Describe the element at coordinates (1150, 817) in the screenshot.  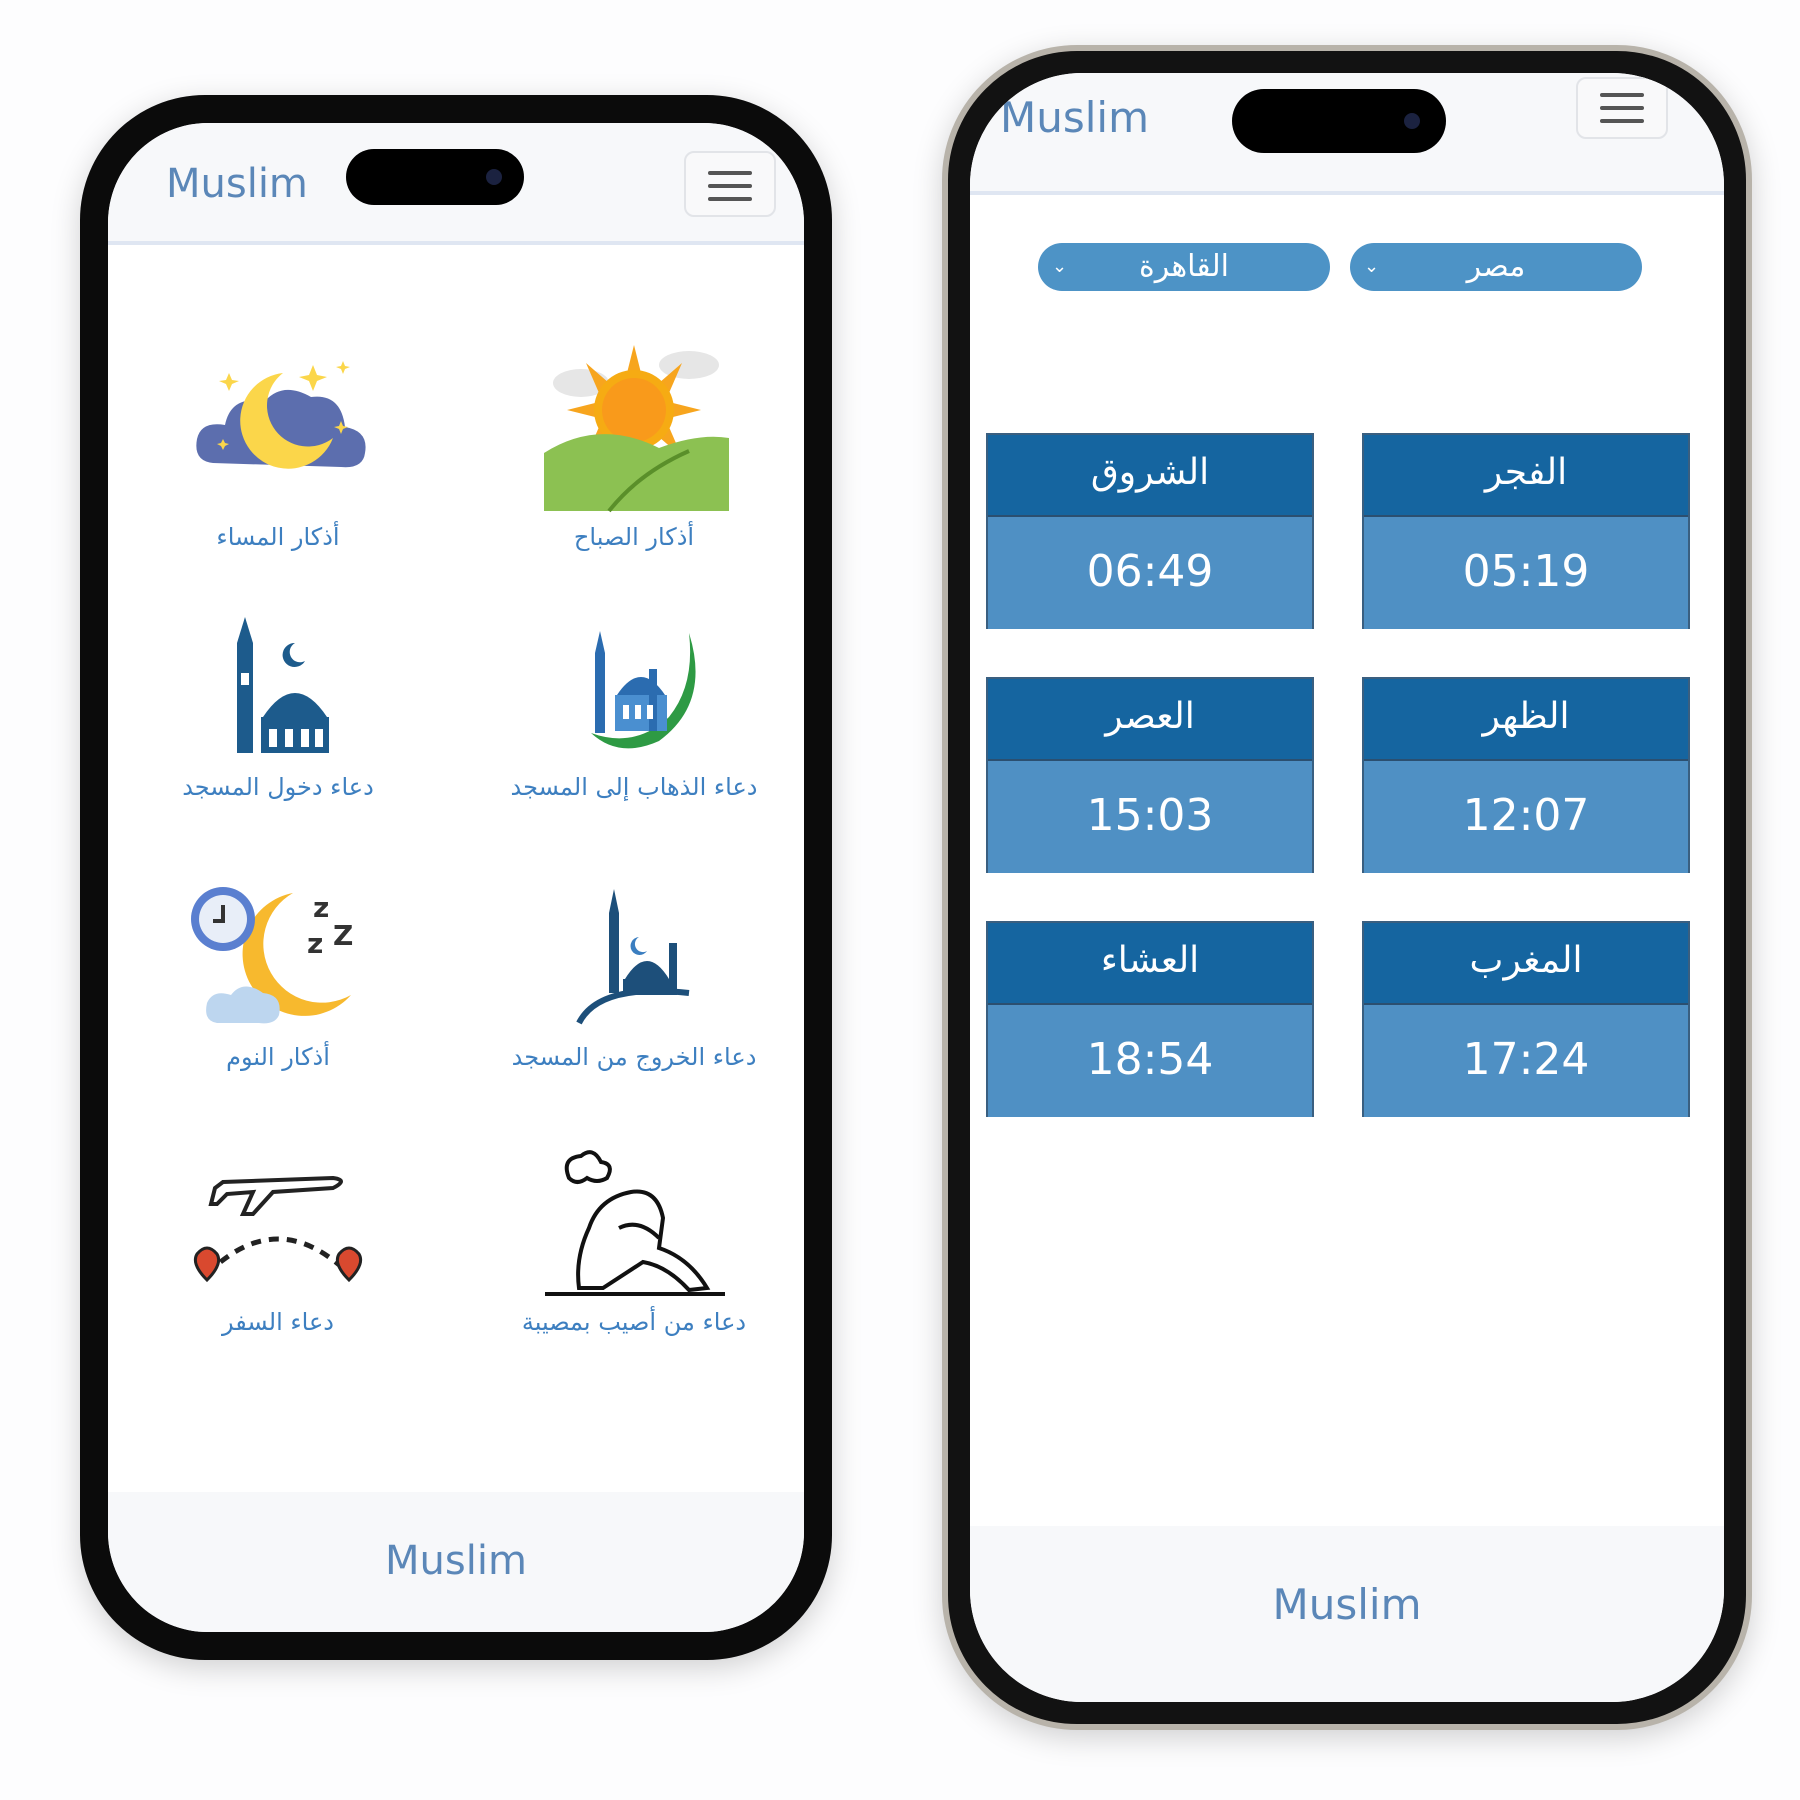
I see `prayer-time: 15:03` at that location.